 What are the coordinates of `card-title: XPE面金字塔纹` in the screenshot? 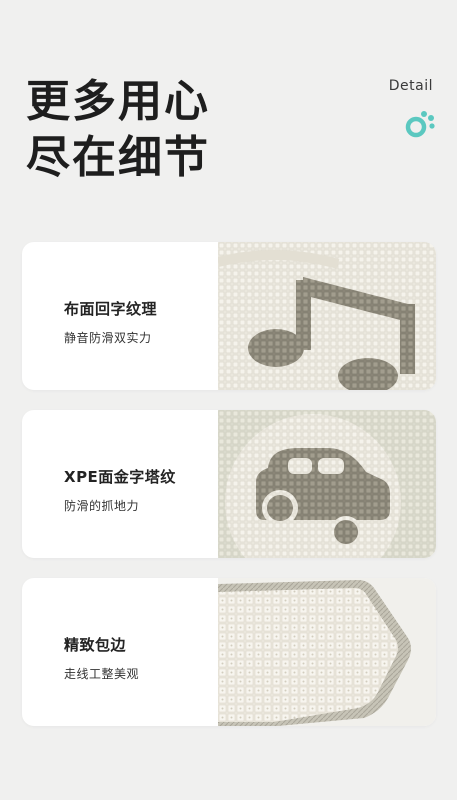 It's located at (120, 477).